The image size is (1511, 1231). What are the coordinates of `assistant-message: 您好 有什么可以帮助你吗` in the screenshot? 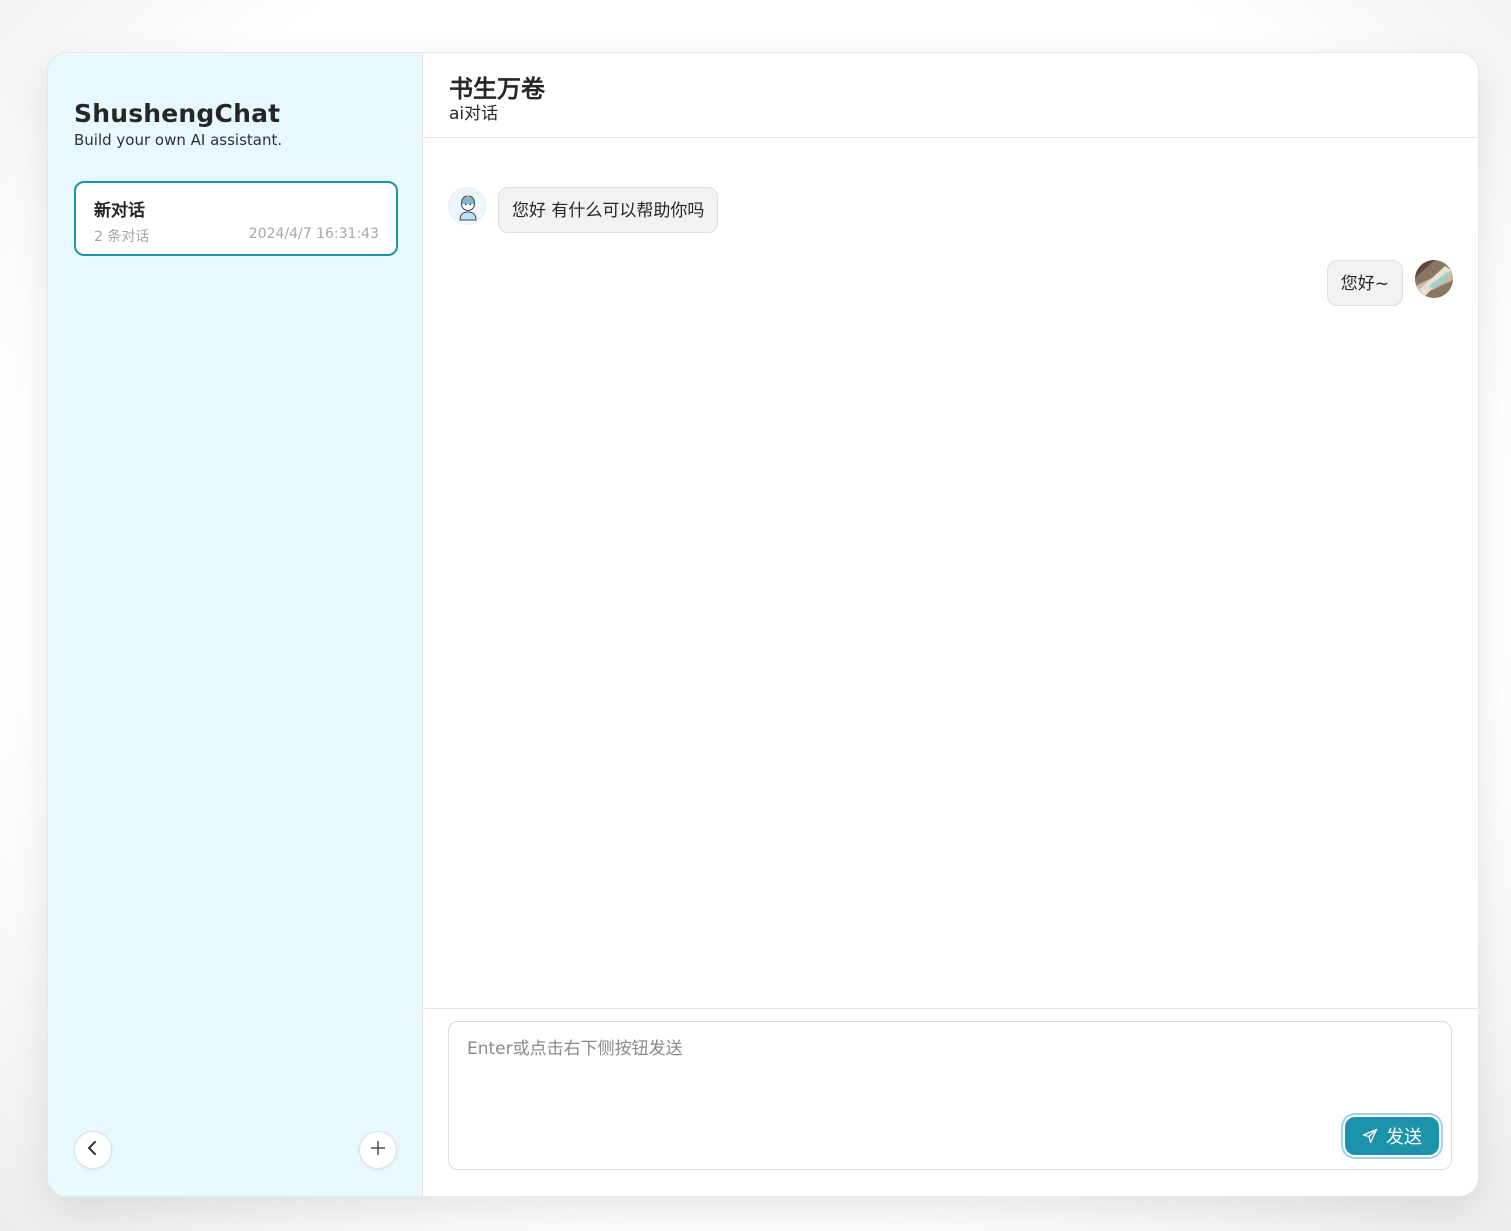 It's located at (608, 210).